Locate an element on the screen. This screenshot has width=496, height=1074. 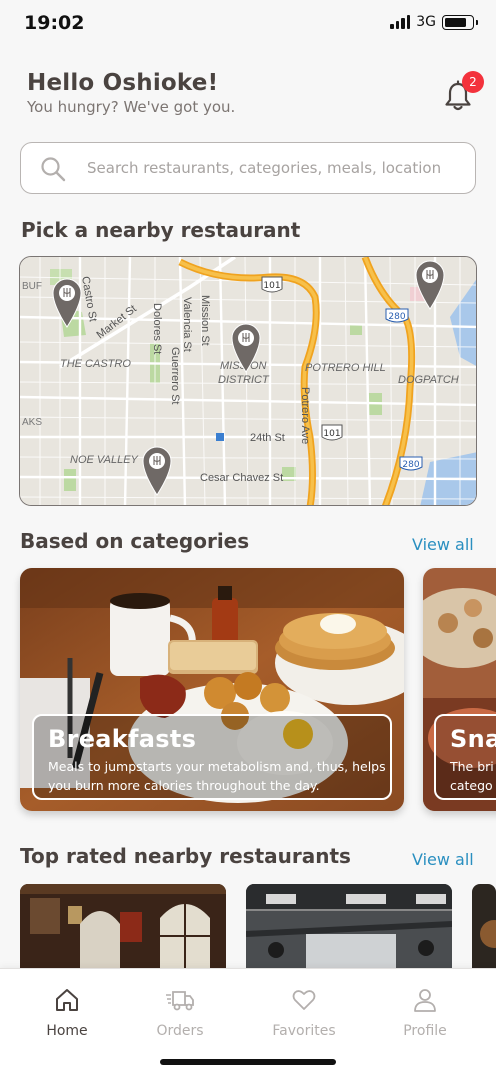
greeting-subtitle: You hungry? We've got you. is located at coordinates (131, 107).